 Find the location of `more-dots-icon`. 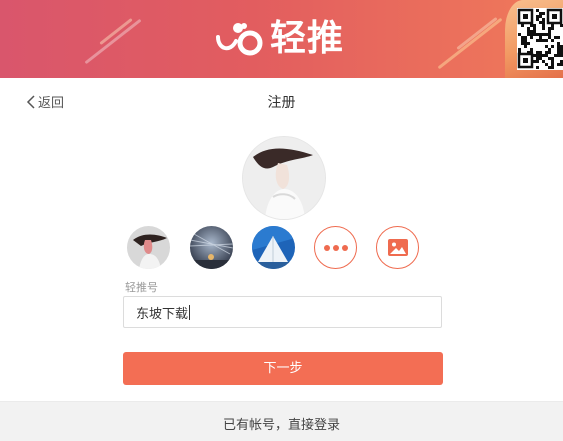

more-dots-icon is located at coordinates (335, 247).